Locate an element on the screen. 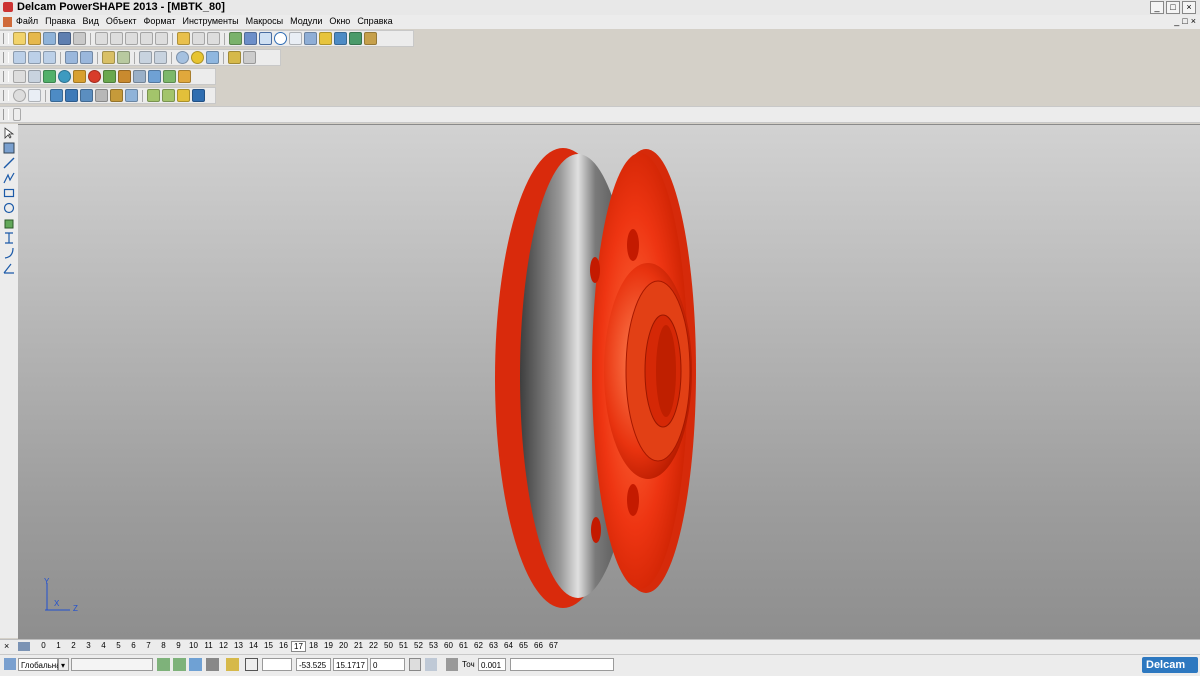 The width and height of the screenshot is (1200, 676). level-cell: 19 is located at coordinates (328, 646).